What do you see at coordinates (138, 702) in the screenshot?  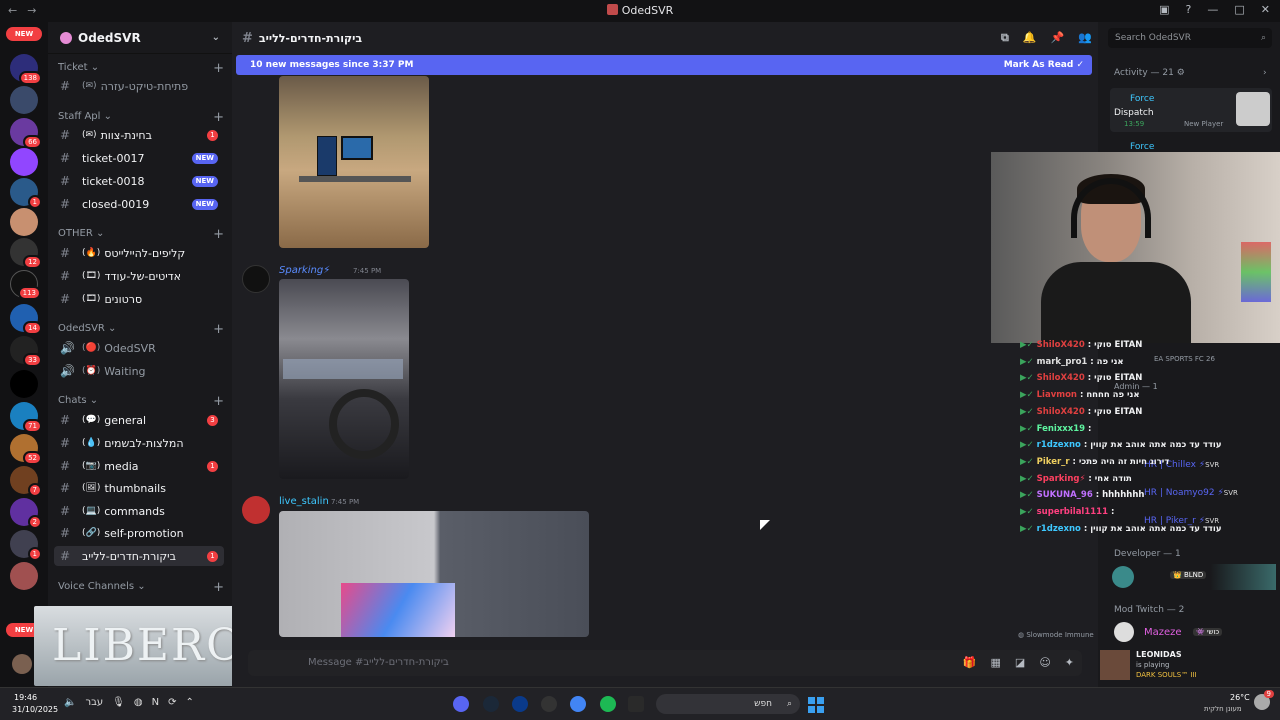 I see `network-icon: ◍` at bounding box center [138, 702].